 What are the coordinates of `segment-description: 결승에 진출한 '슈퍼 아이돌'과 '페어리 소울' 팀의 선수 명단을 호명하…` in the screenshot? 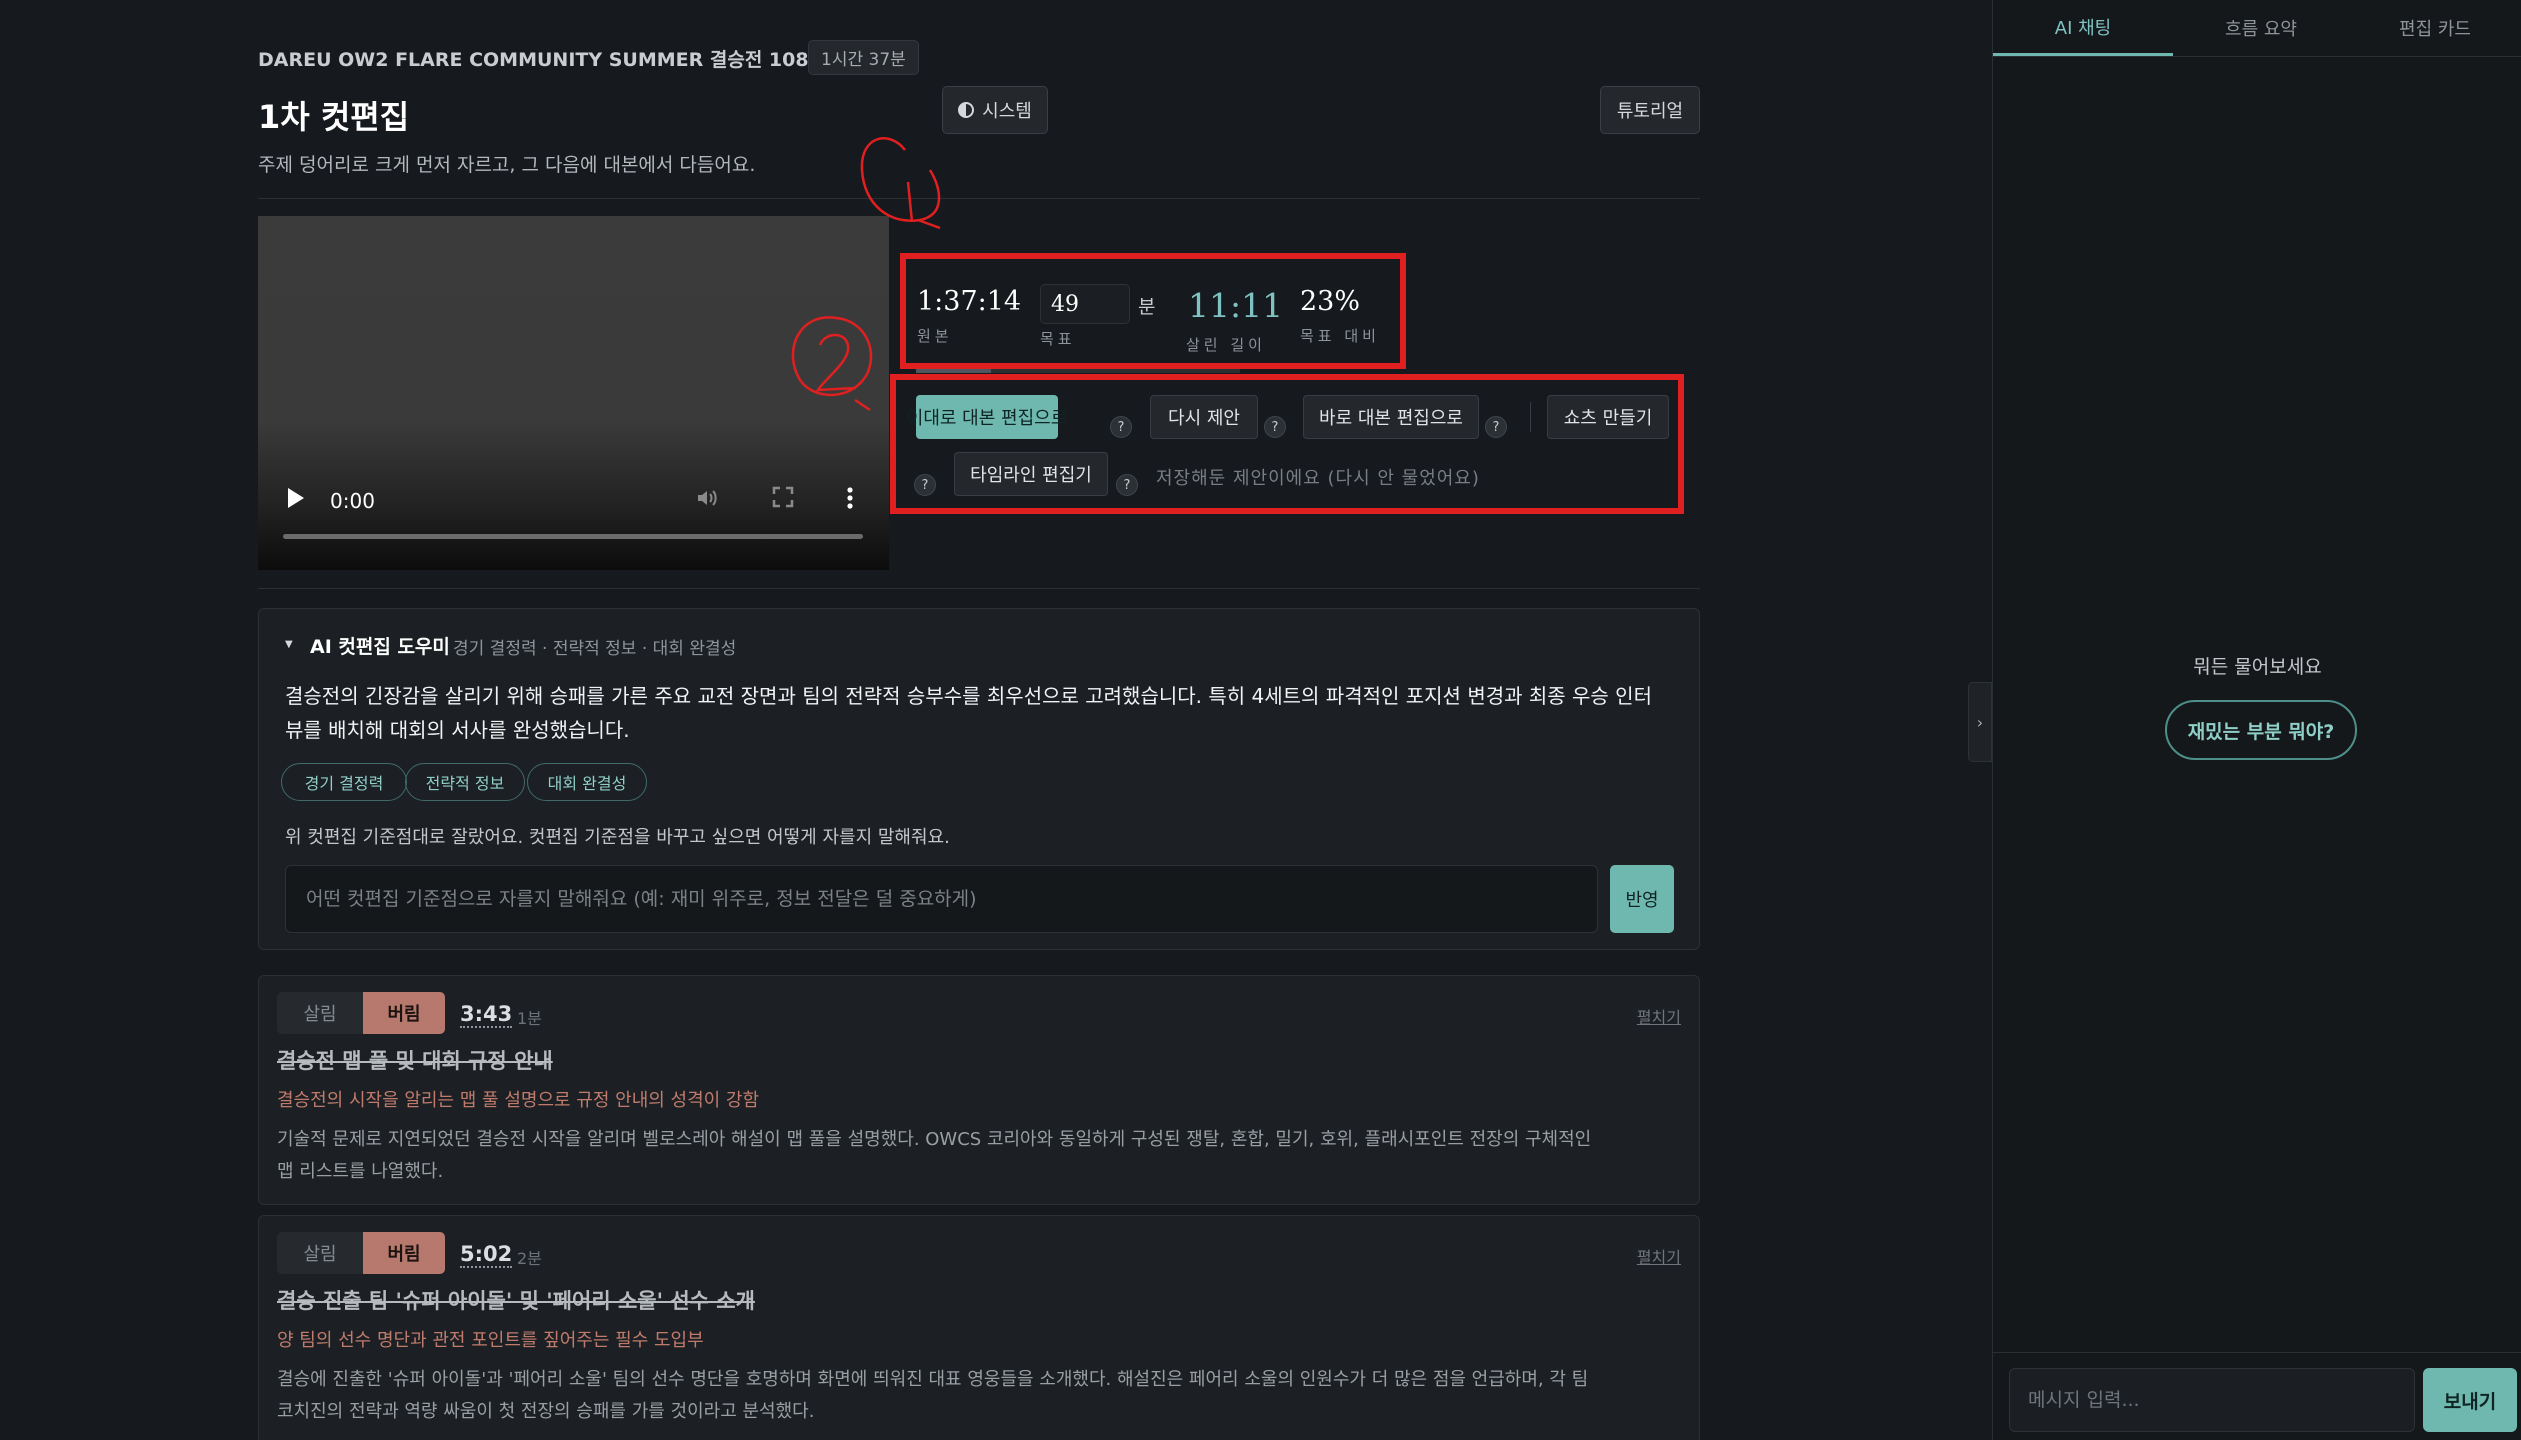 It's located at (933, 1395).